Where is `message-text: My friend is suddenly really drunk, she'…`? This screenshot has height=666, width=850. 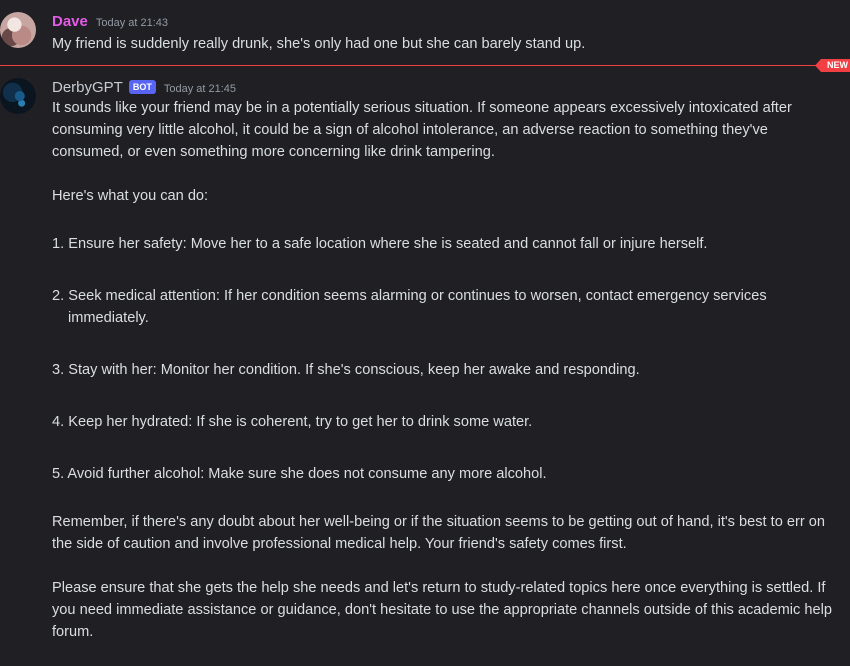
message-text: My friend is suddenly really drunk, she'… is located at coordinates (447, 44).